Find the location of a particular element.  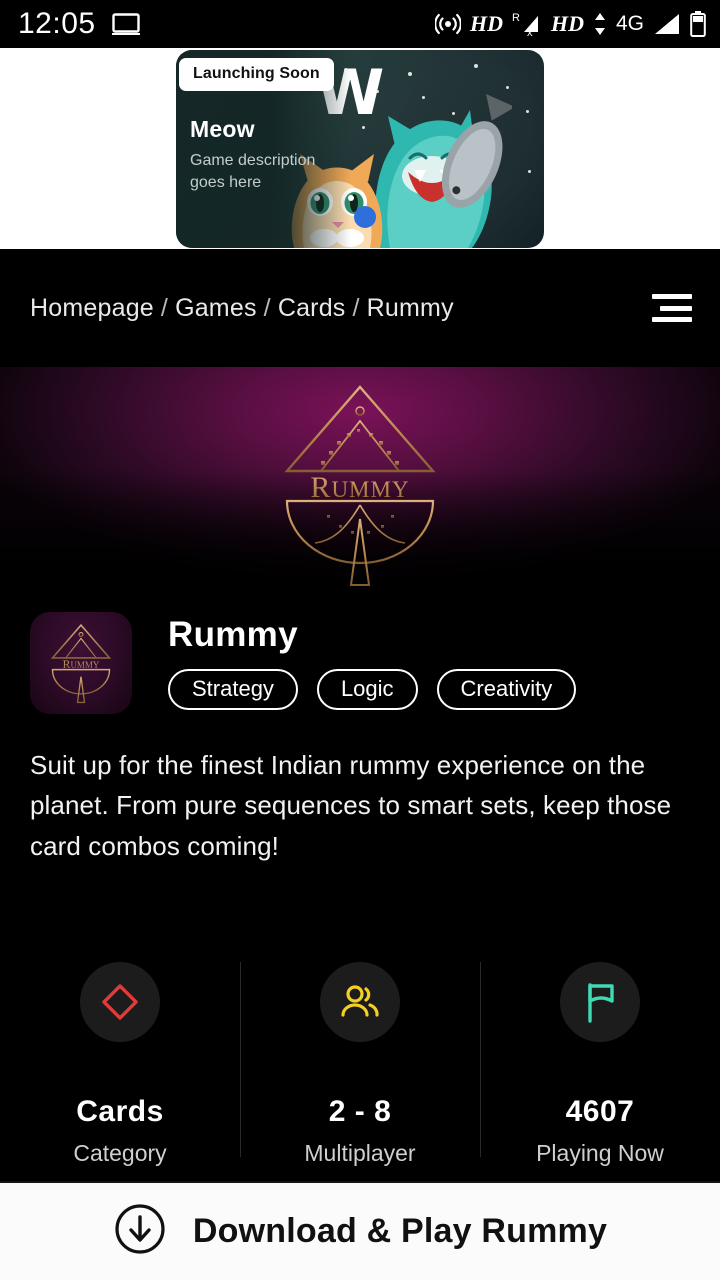

download-play-label: Download & Play Rummy is located at coordinates (400, 1231).